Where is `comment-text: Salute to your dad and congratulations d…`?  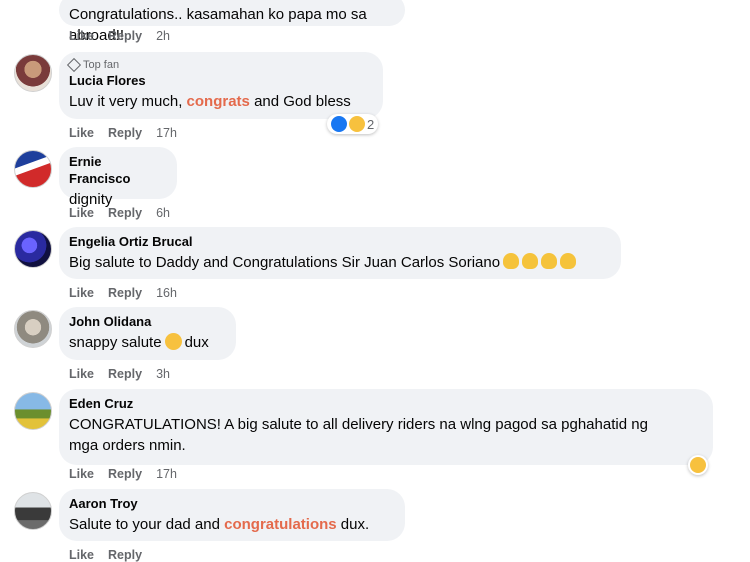 comment-text: Salute to your dad and congratulations d… is located at coordinates (219, 524).